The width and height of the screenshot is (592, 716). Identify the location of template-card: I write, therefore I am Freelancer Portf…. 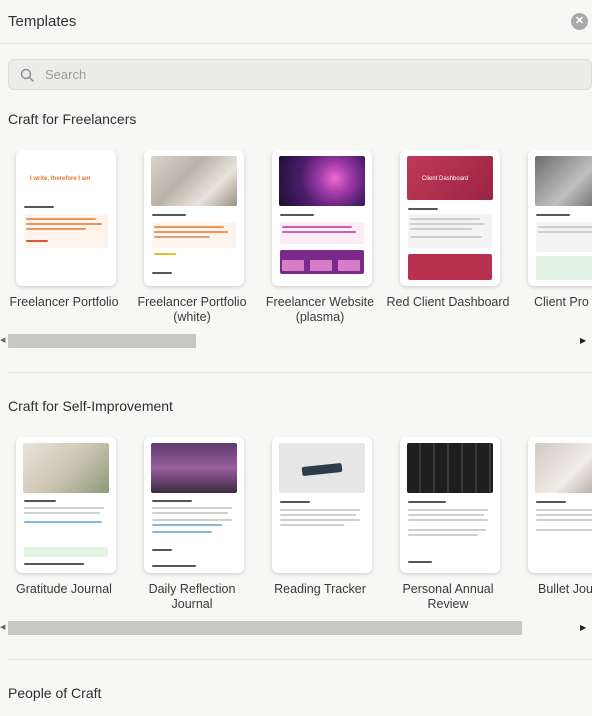
(64, 230).